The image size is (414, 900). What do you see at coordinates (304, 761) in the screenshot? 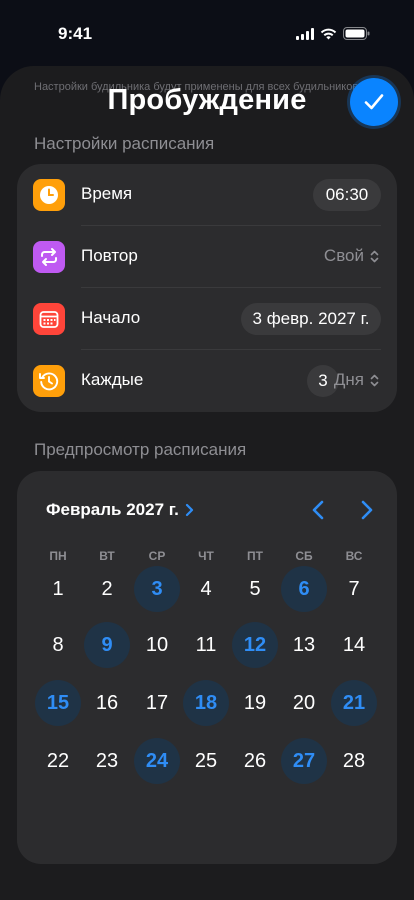
I see `calendar-day-scheduled: 27` at bounding box center [304, 761].